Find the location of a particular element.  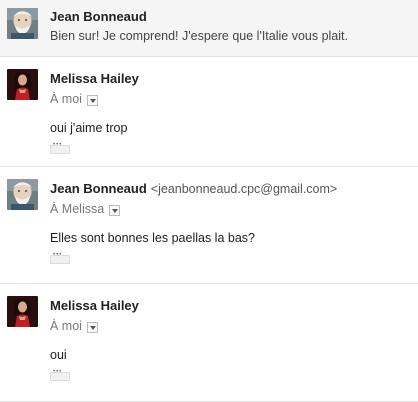

recipient-line: À Melissa is located at coordinates (85, 209).